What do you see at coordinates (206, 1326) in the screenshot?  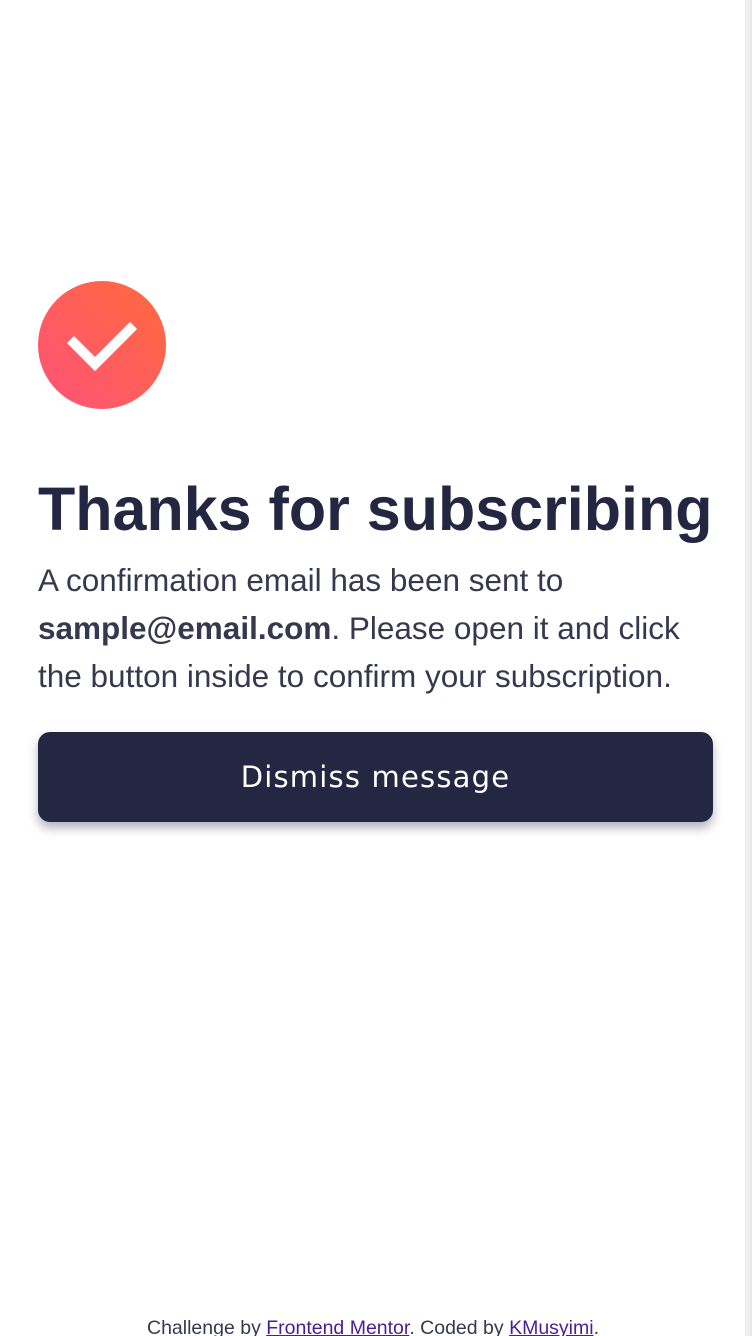 I see `attribution-prefix: Challenge by` at bounding box center [206, 1326].